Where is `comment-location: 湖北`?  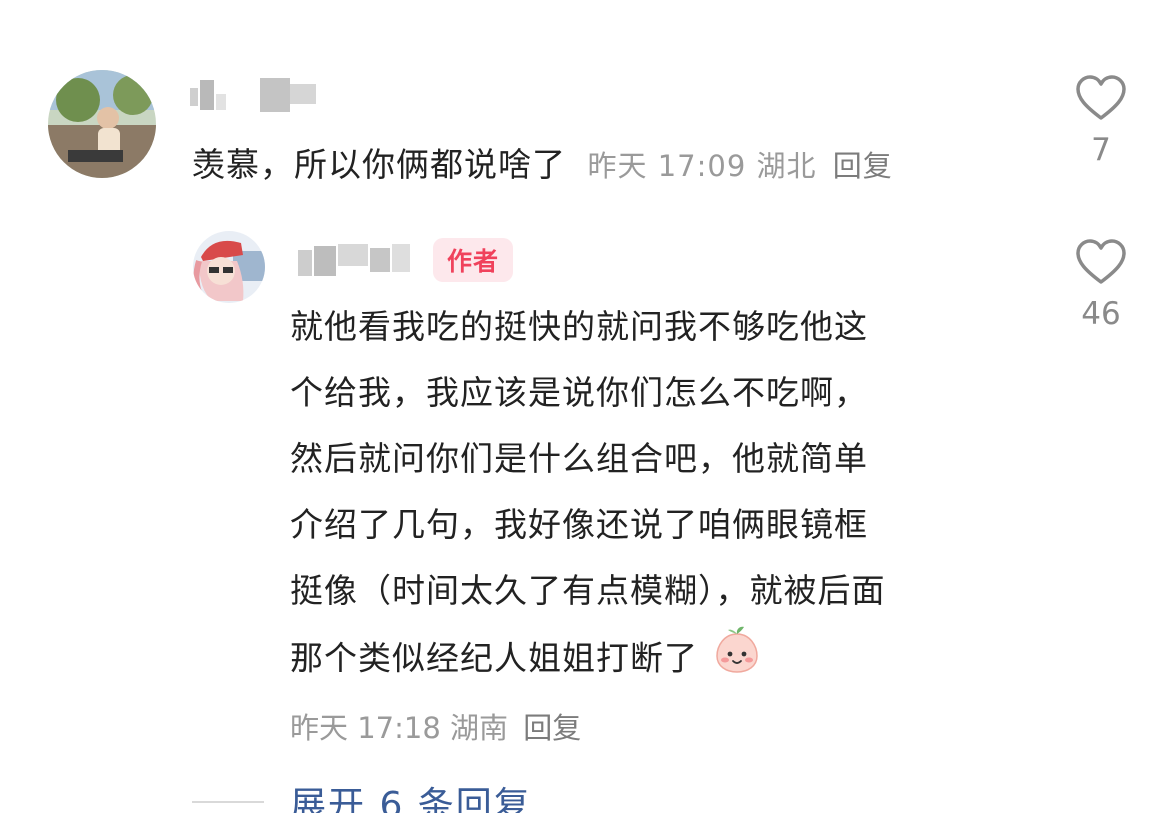
comment-location: 湖北 is located at coordinates (786, 166).